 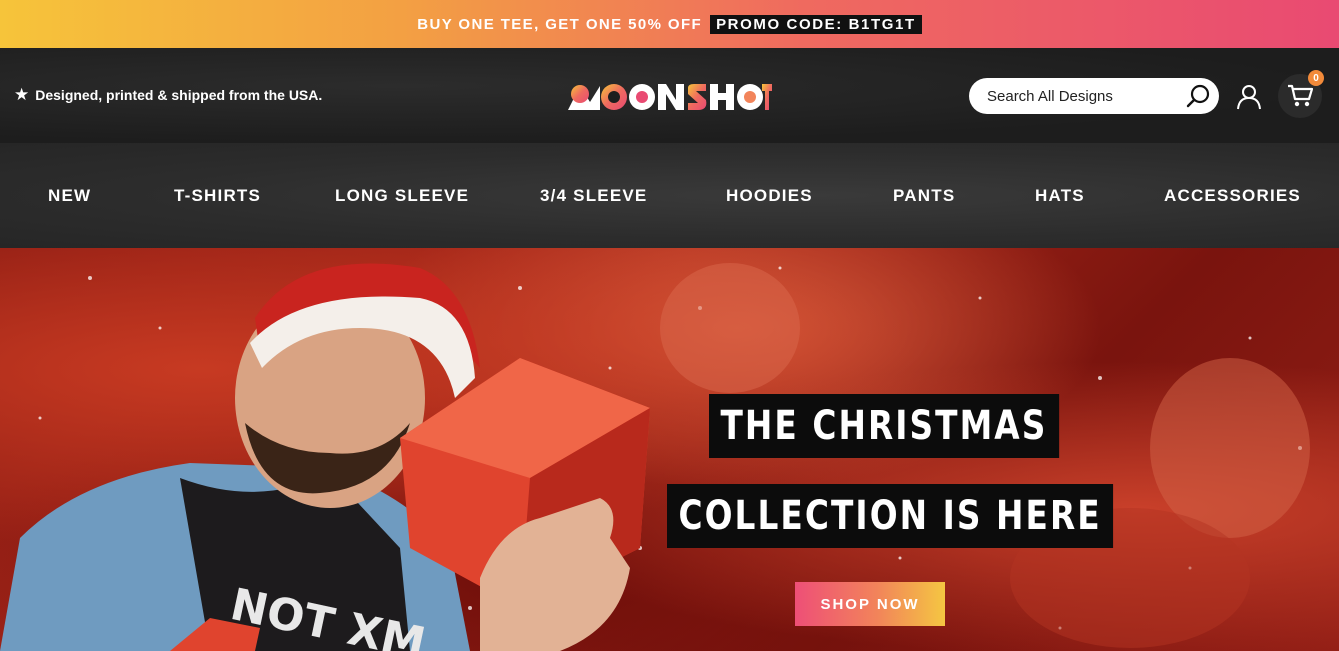 I want to click on hero-headline-line-2: COLLECTION IS HERE, so click(x=890, y=516).